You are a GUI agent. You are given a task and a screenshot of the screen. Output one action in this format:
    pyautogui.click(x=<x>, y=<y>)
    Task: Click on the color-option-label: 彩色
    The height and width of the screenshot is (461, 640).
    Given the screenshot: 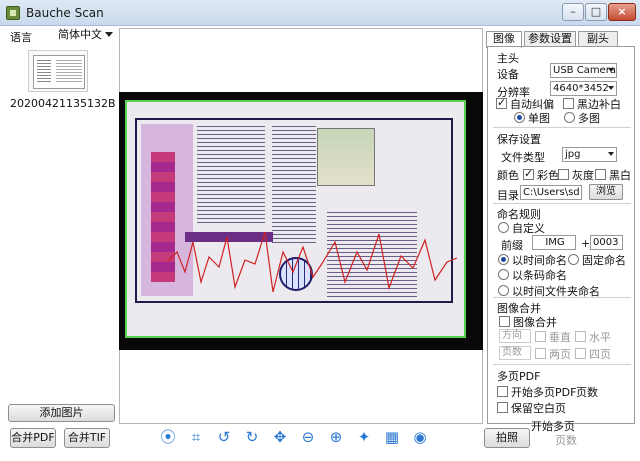 What is the action you would take?
    pyautogui.click(x=548, y=175)
    